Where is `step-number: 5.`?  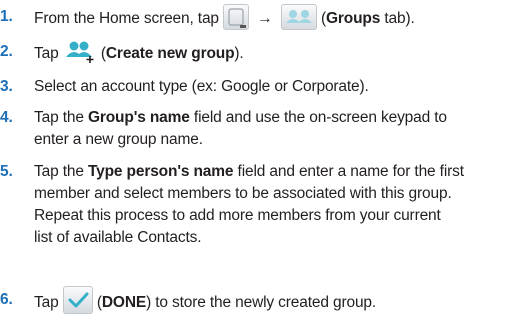 step-number: 5. is located at coordinates (6, 171).